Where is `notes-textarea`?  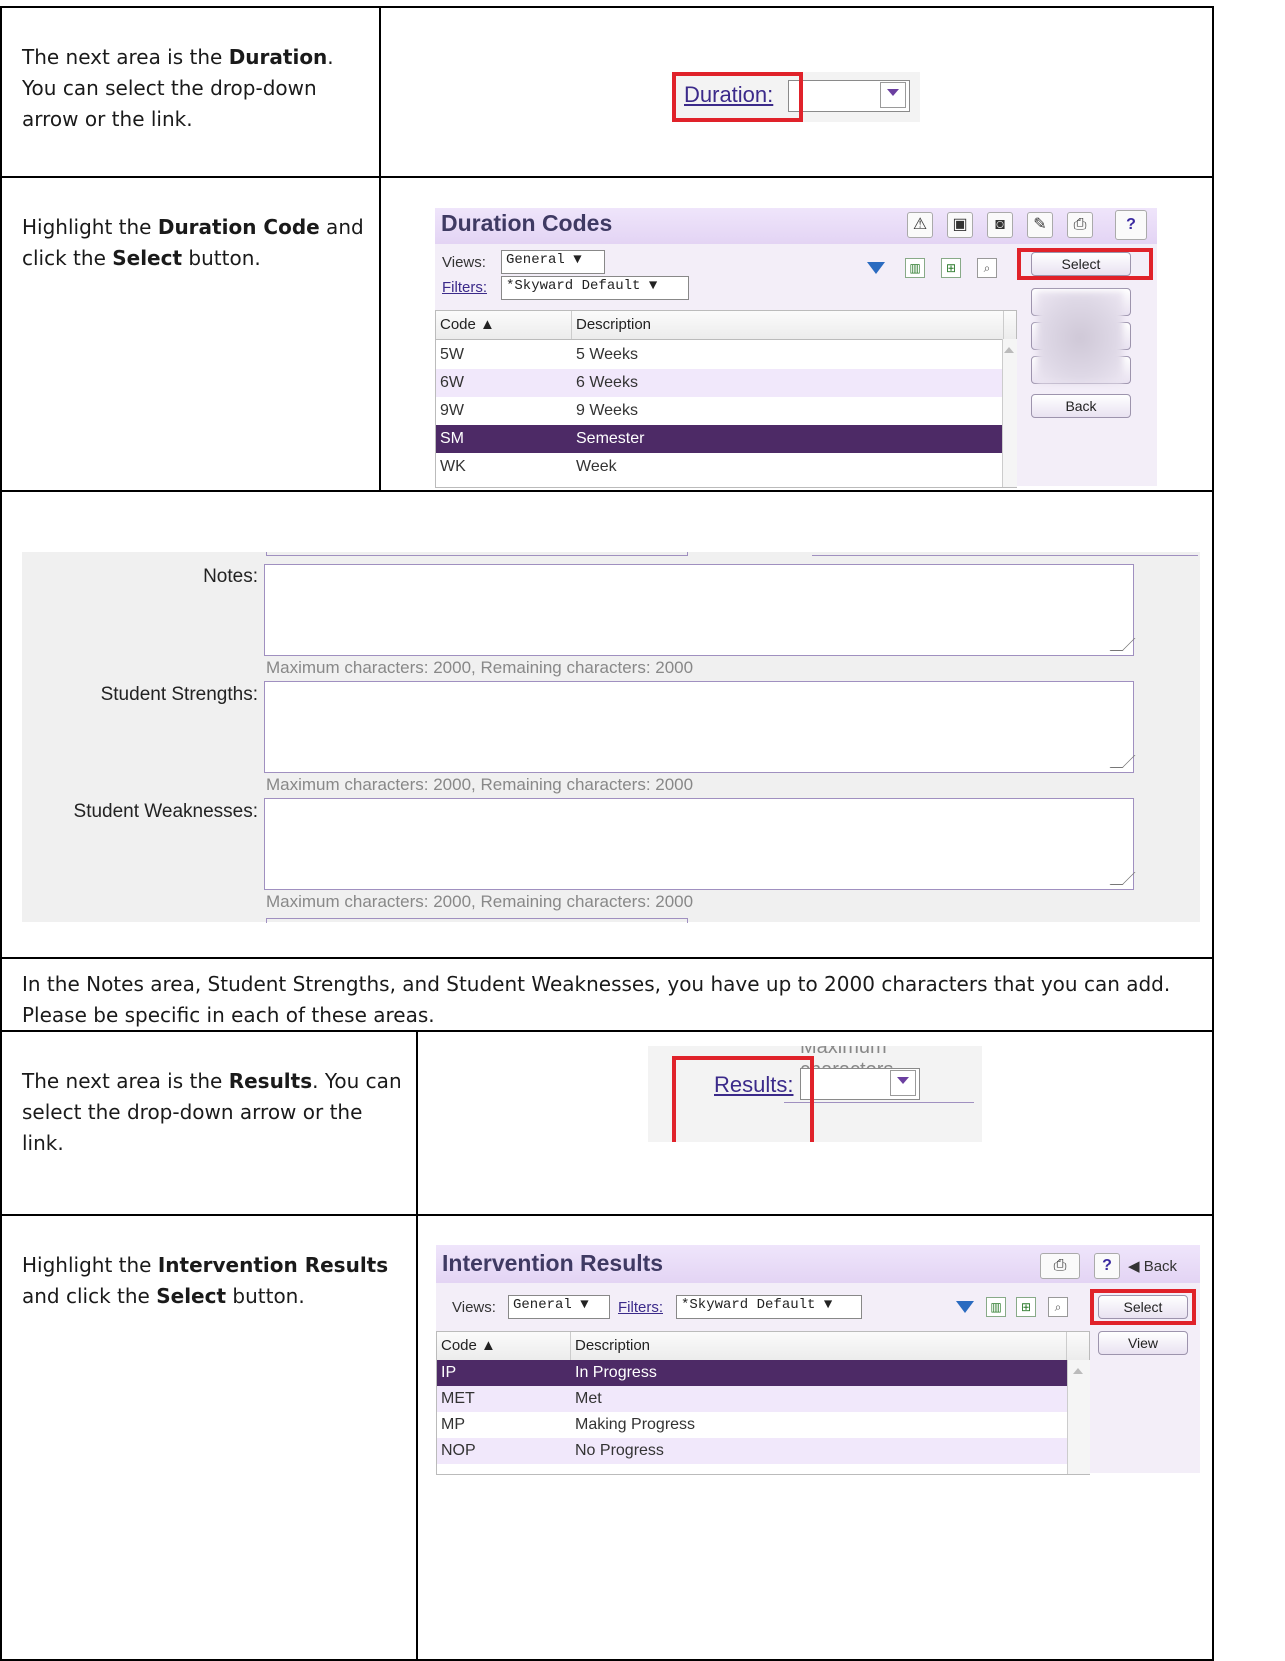 notes-textarea is located at coordinates (700, 610).